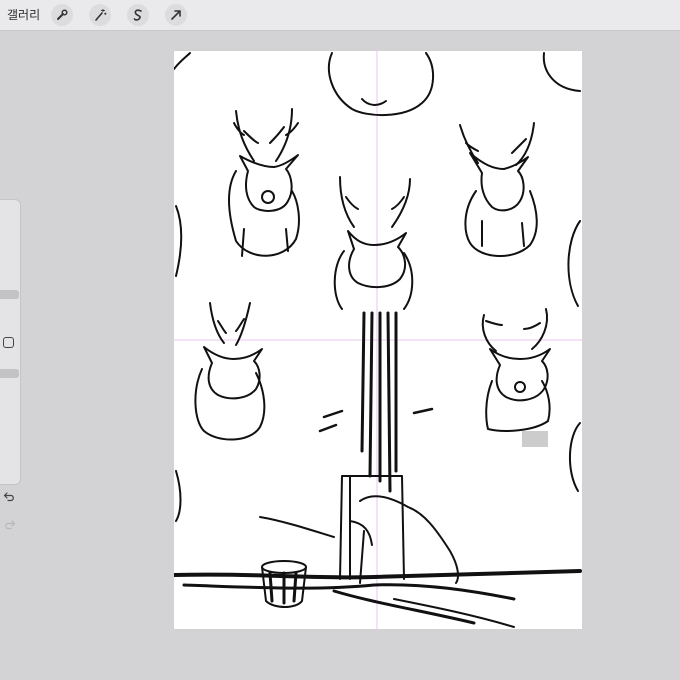 This screenshot has height=680, width=680. What do you see at coordinates (516, 370) in the screenshot?
I see `deer-head-right` at bounding box center [516, 370].